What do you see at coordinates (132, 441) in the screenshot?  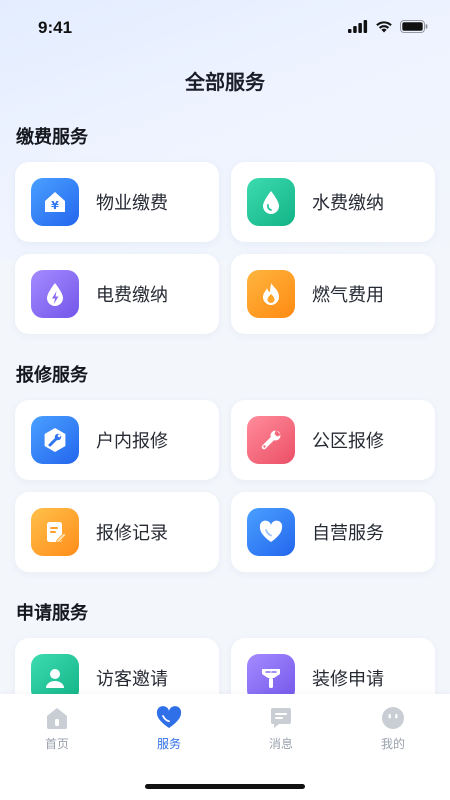 I see `card-label: 户内报修` at bounding box center [132, 441].